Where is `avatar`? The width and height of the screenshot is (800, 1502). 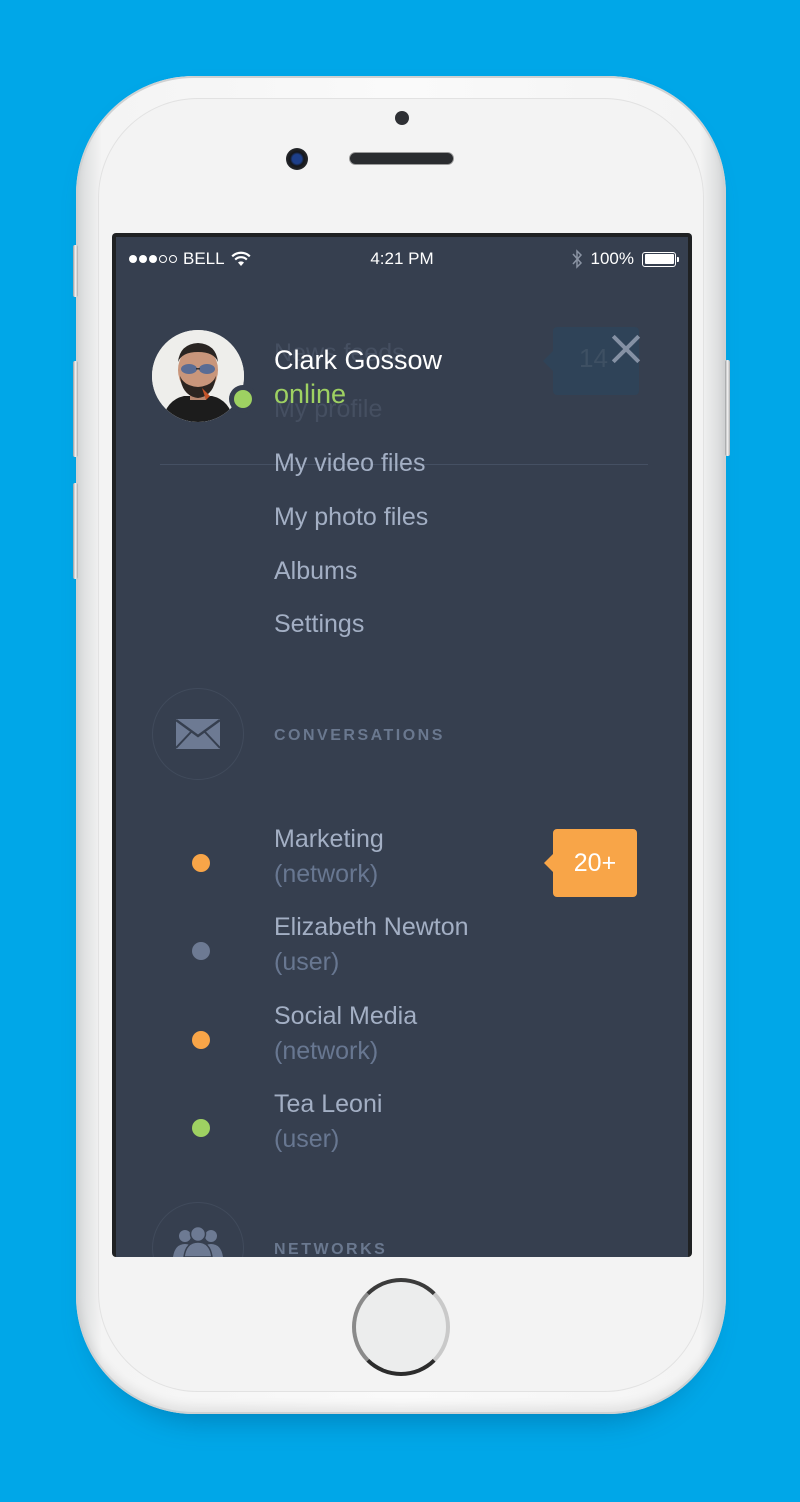 avatar is located at coordinates (198, 376).